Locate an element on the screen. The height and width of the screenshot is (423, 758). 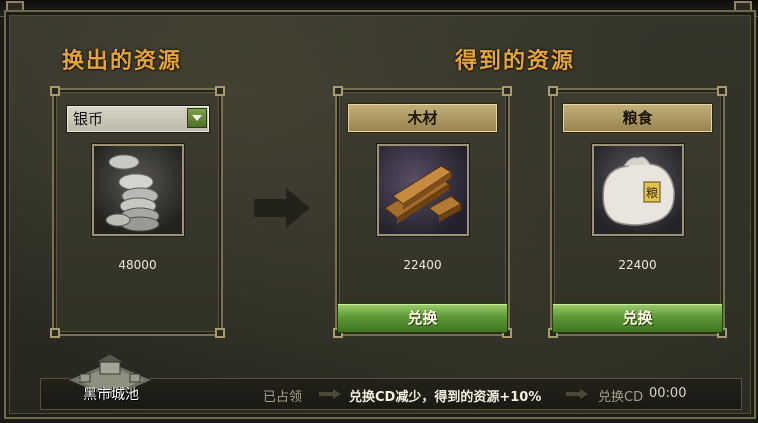
exchange-out-panel: 银币 48000 is located at coordinates (137, 212).